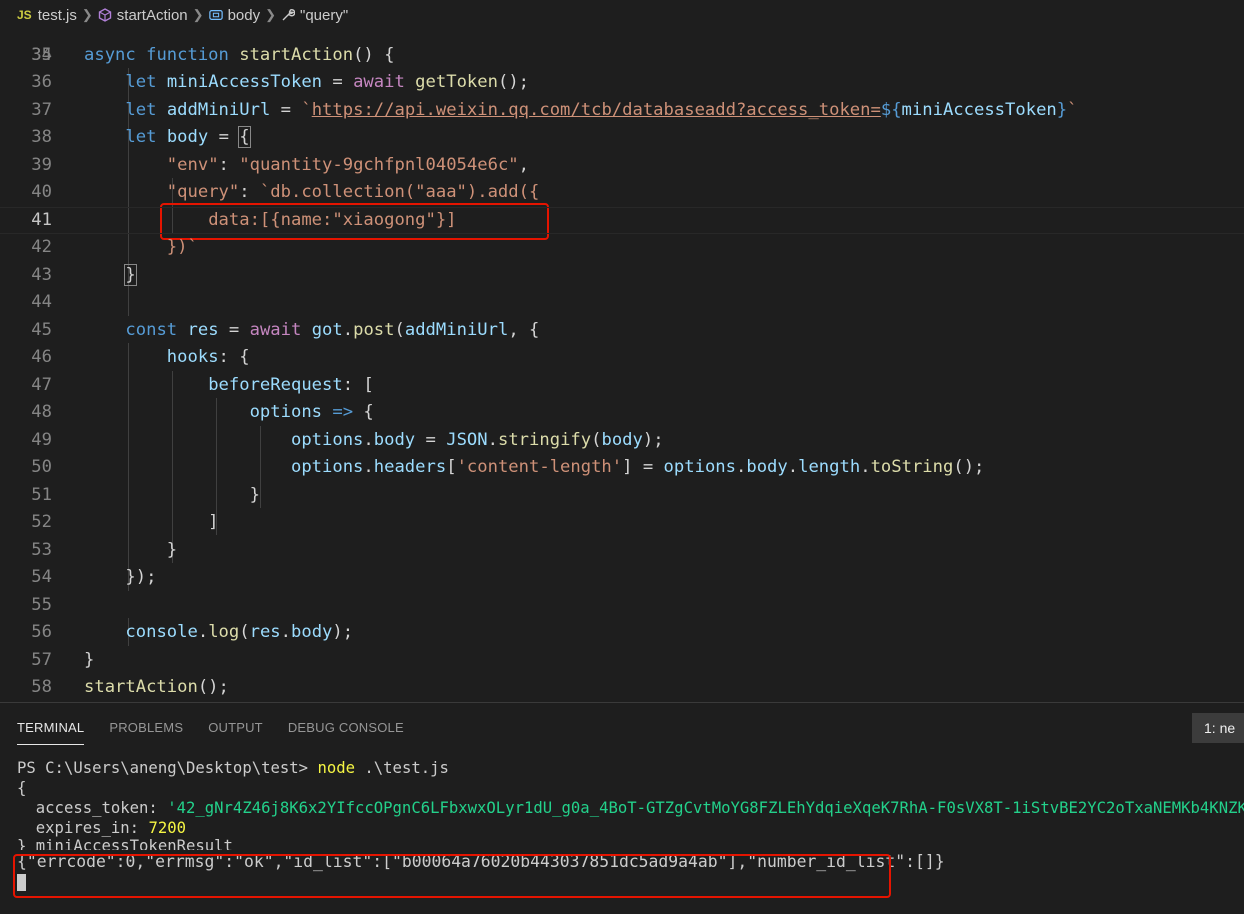 This screenshot has width=1244, height=914. I want to click on line-number: 48, so click(41, 412).